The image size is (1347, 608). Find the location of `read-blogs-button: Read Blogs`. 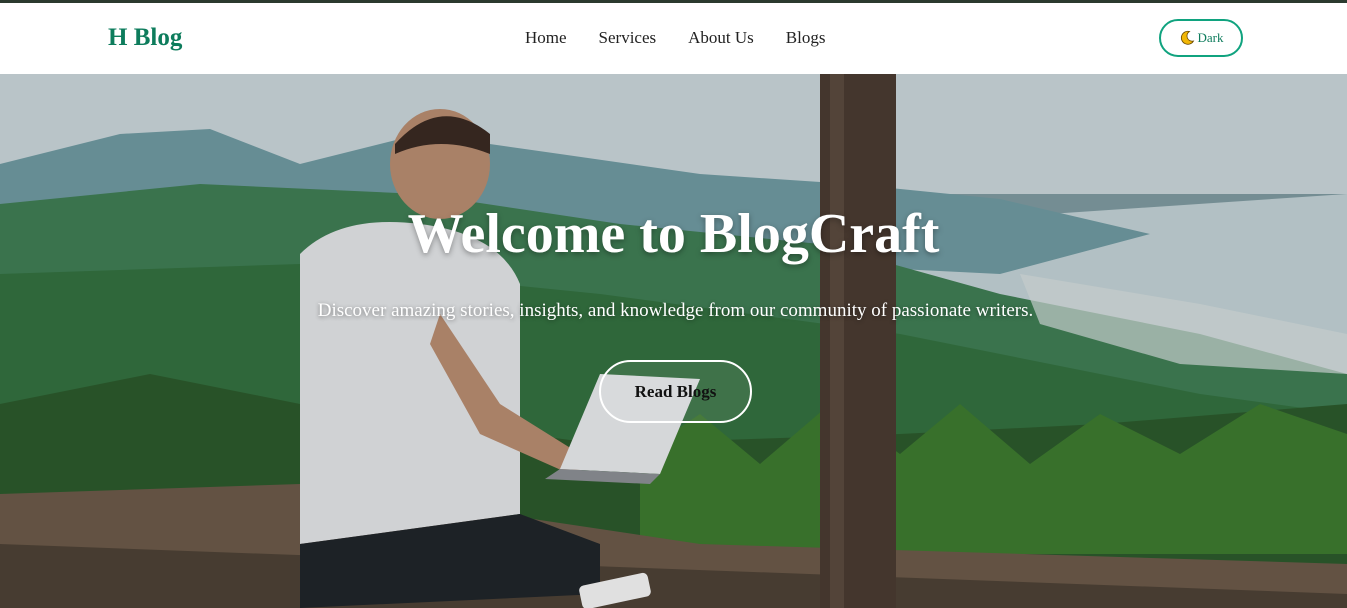

read-blogs-button: Read Blogs is located at coordinates (675, 391).